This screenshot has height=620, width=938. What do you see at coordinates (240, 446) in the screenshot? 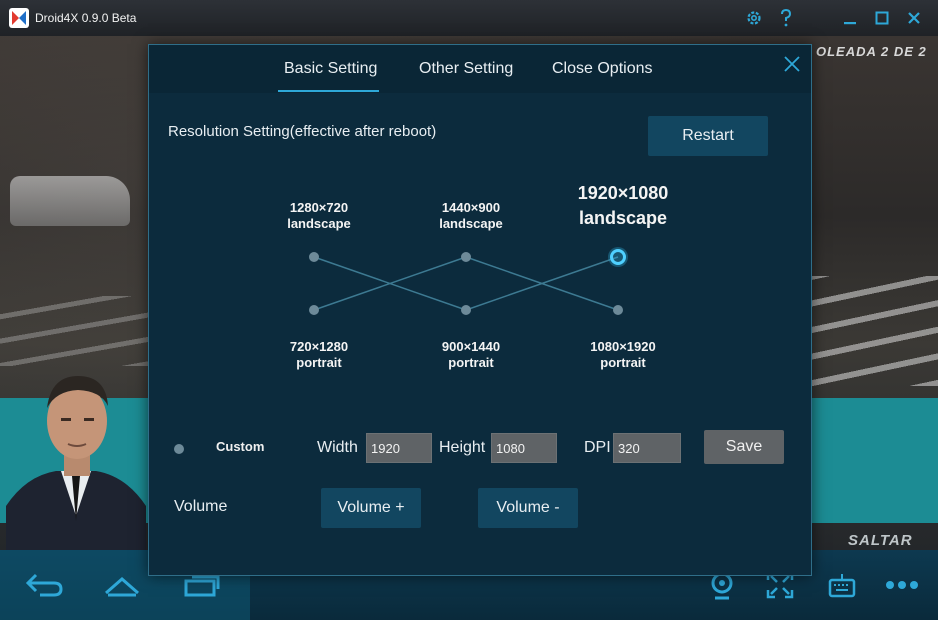
I see `custom-label: Custom` at bounding box center [240, 446].